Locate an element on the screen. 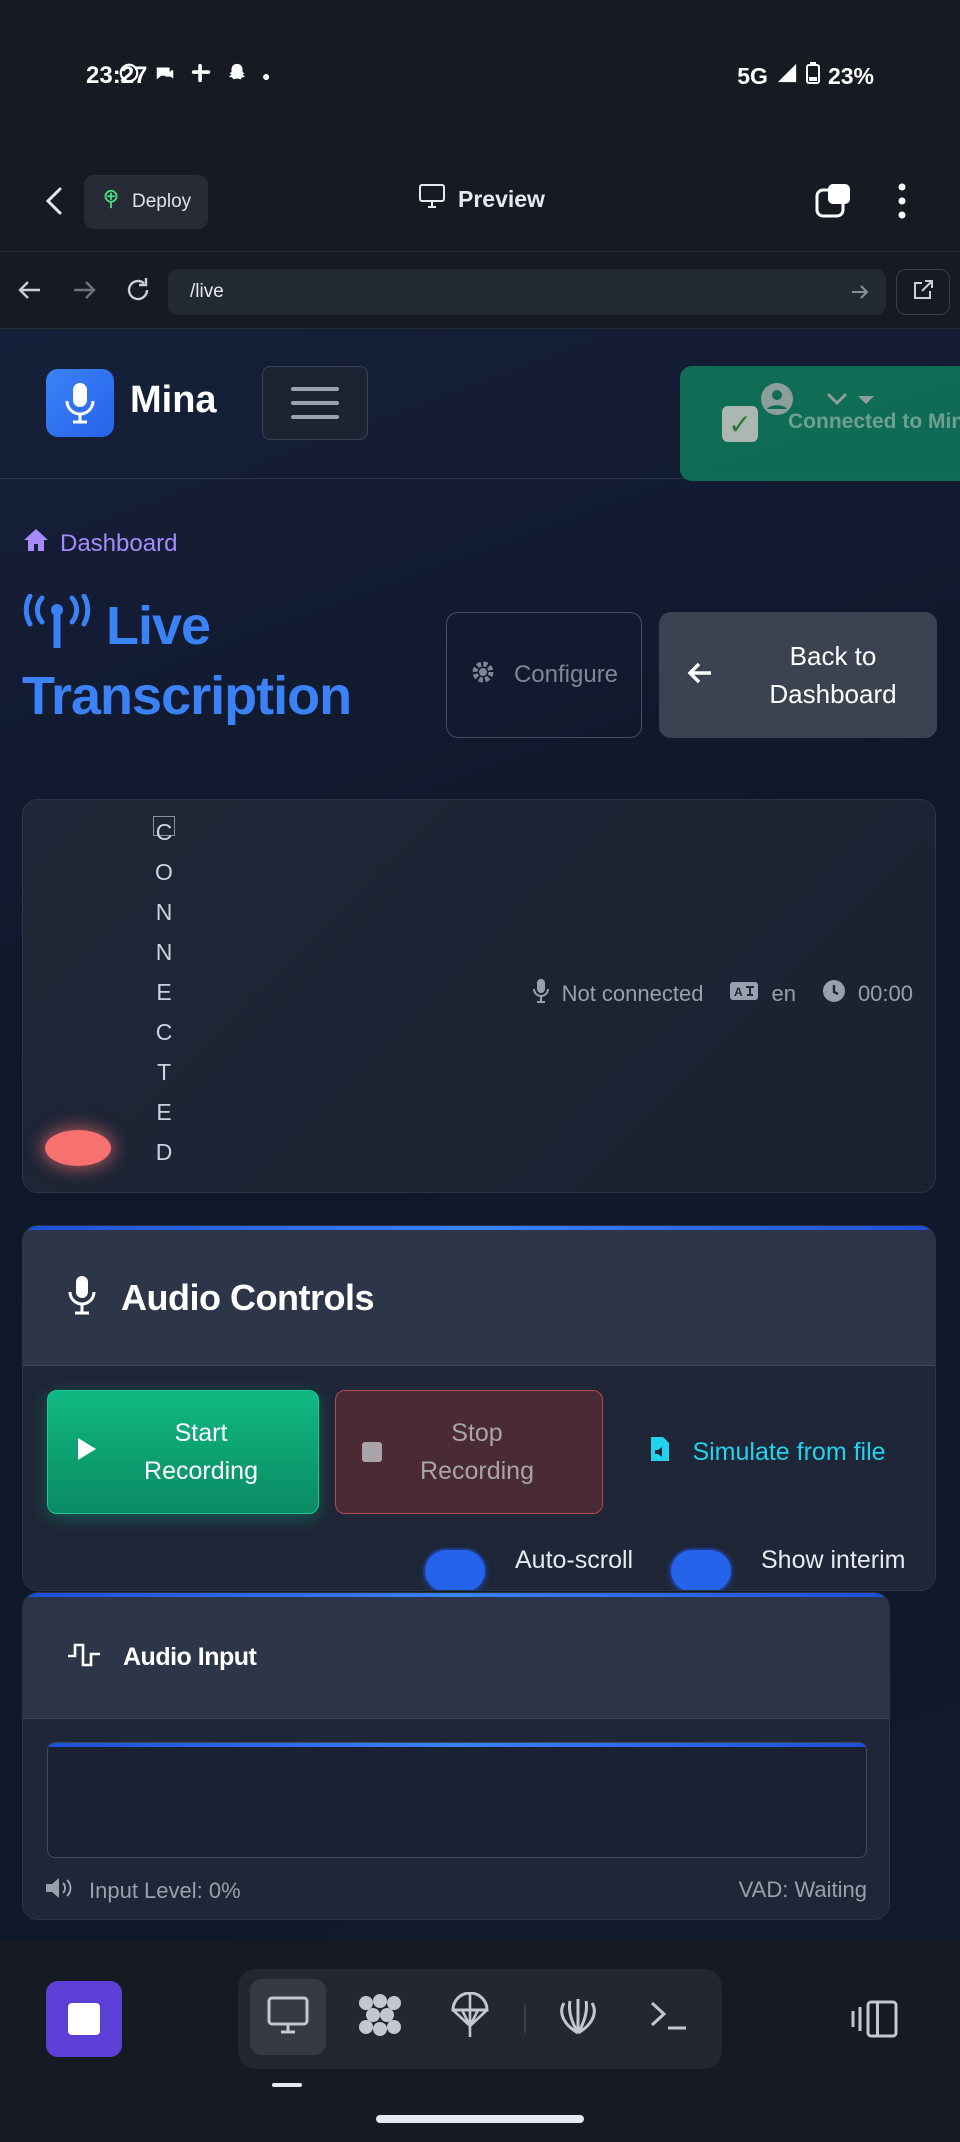  shell-icon is located at coordinates (578, 2017).